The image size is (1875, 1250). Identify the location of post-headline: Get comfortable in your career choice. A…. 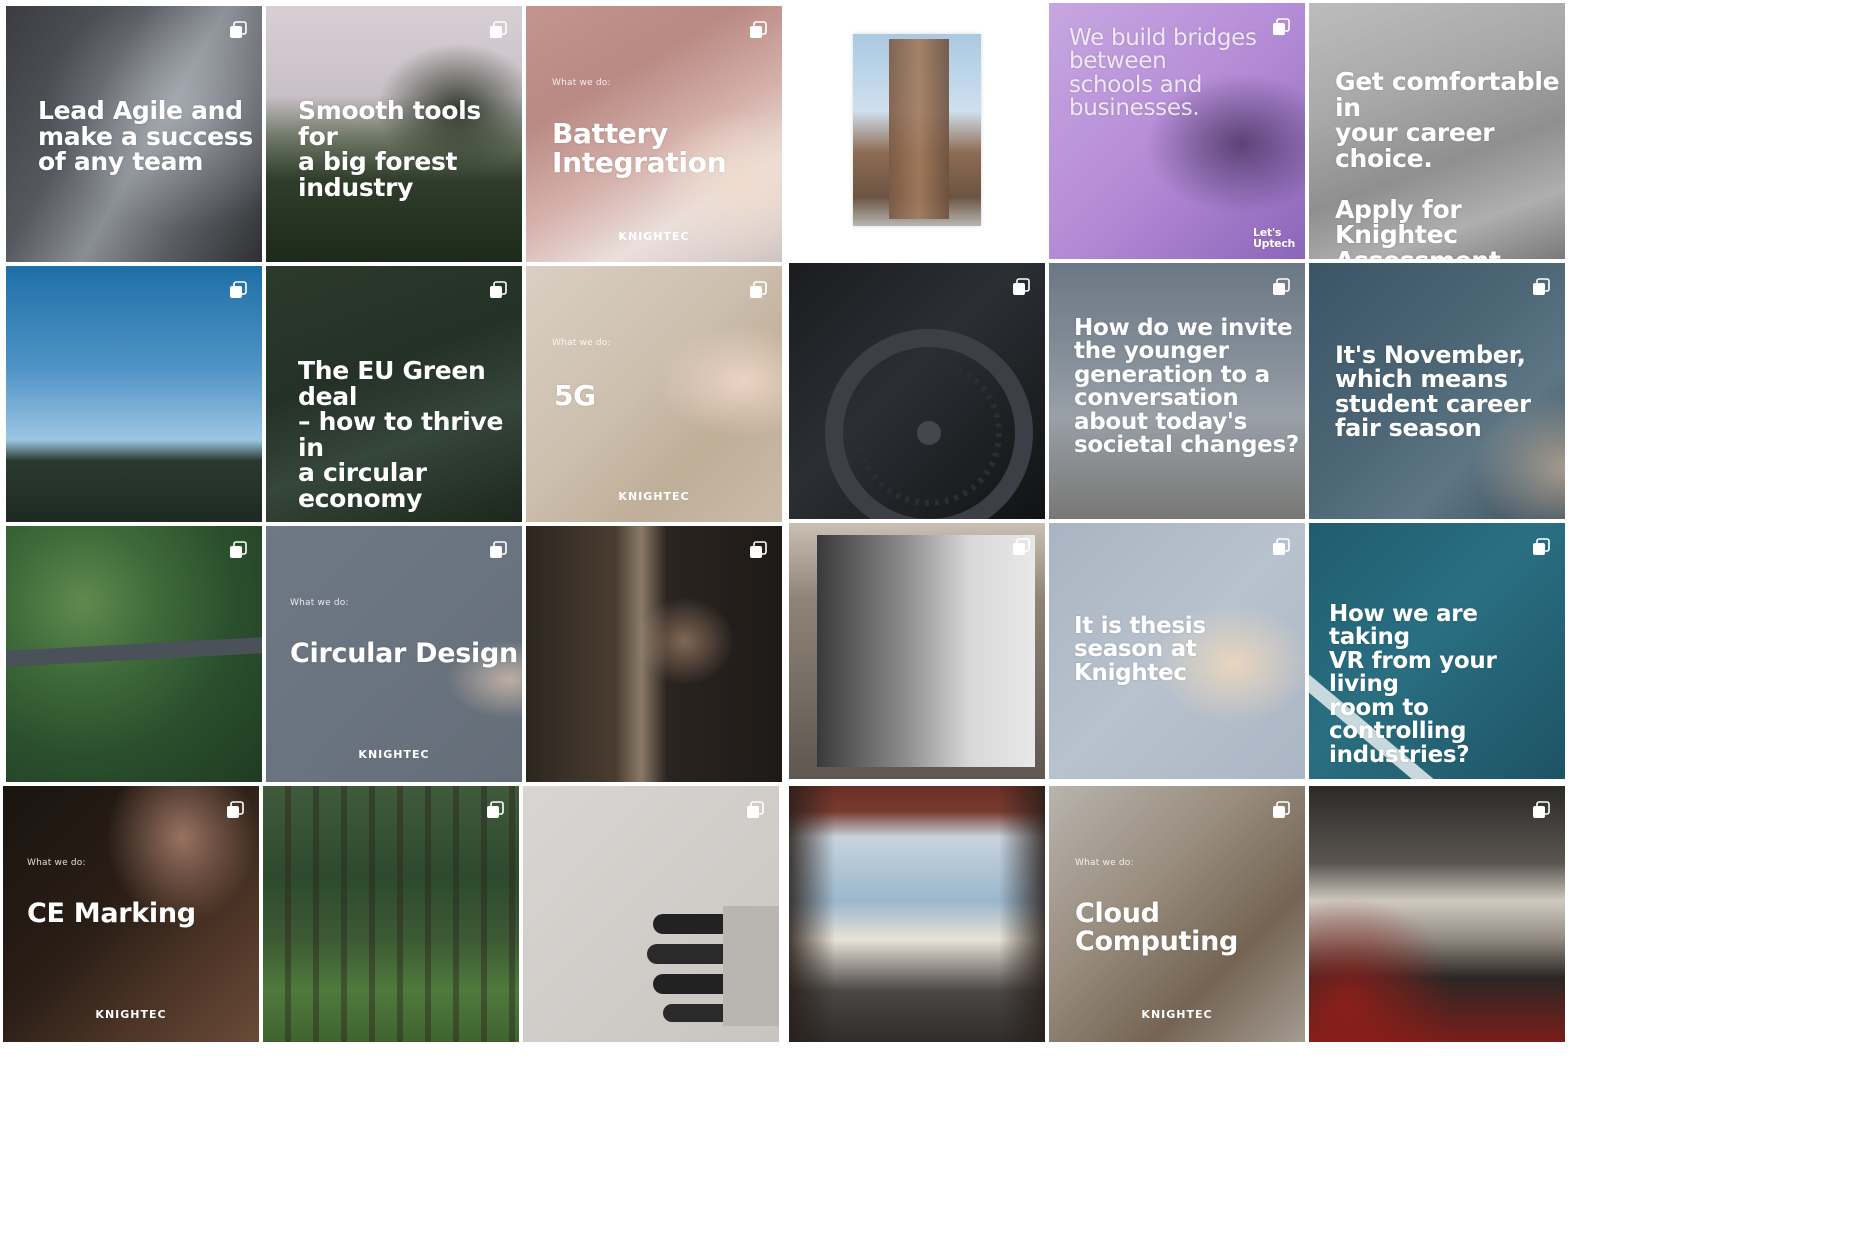
(1447, 163).